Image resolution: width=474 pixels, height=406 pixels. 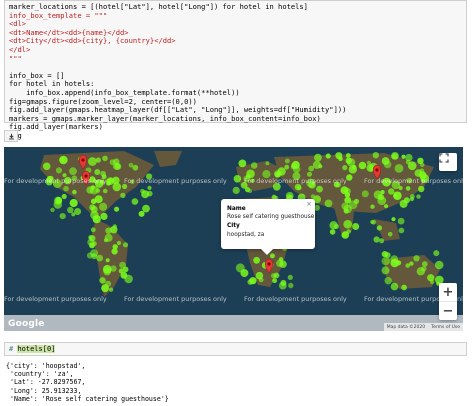 I want to click on map-footer: Map data ©2020 Terms of Use, so click(x=423, y=327).